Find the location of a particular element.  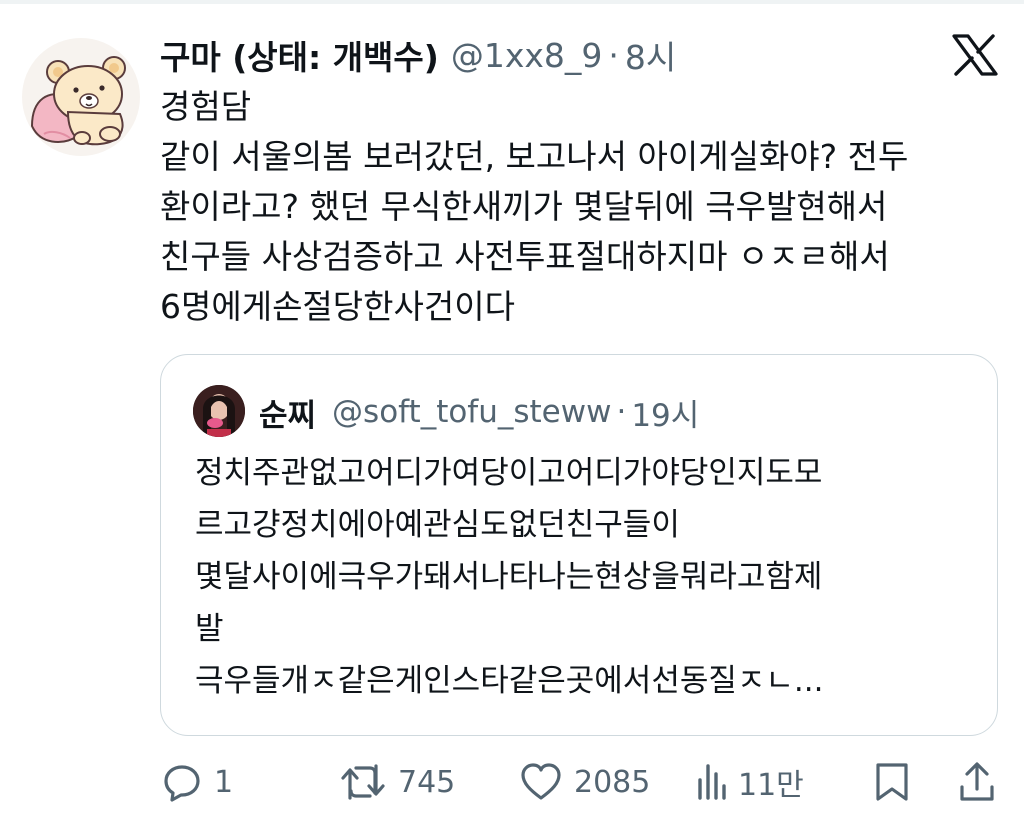

tweet-text-line: 경험담 is located at coordinates (206, 106).